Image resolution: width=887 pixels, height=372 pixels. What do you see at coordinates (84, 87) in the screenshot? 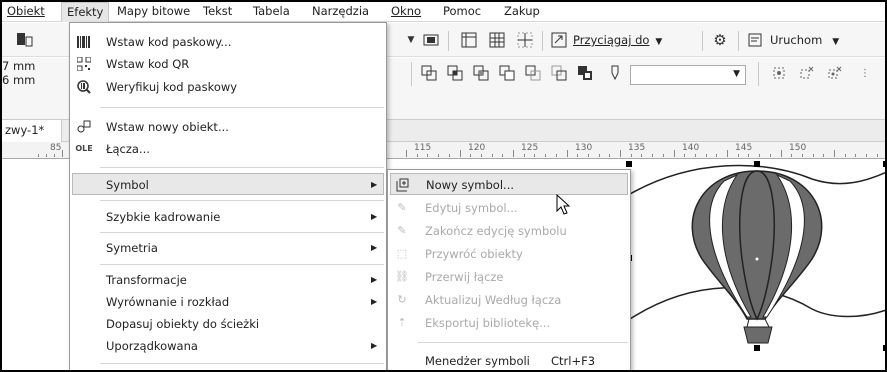
I see `verify-barcode-icon` at bounding box center [84, 87].